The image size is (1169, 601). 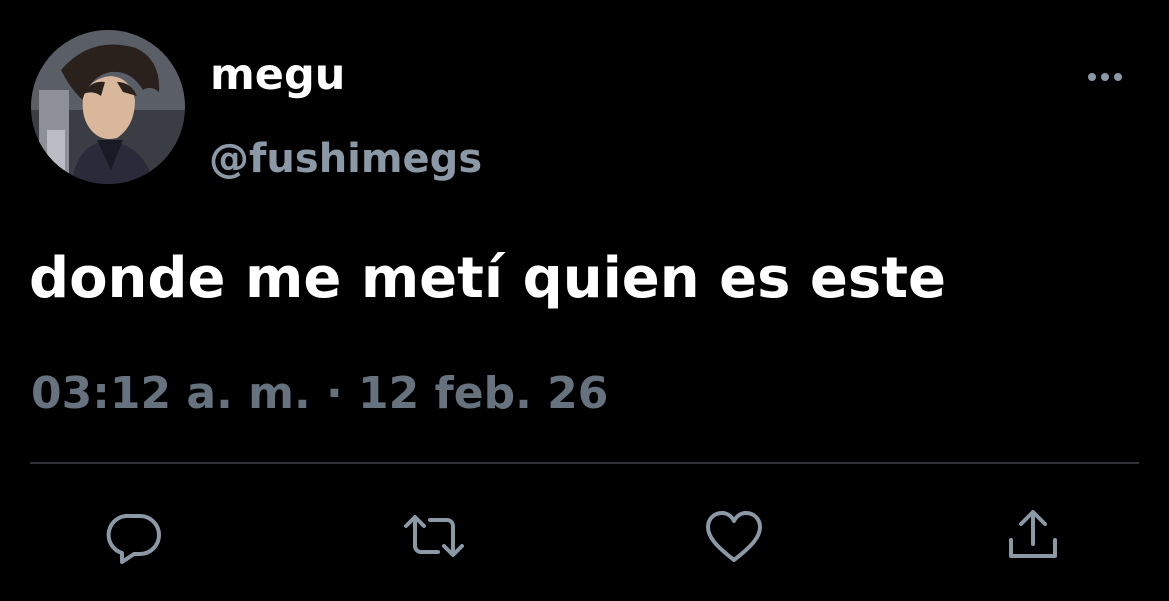 I want to click on tweet-timestamp: 03:12 a. m. · 12 feb. 26, so click(x=319, y=394).